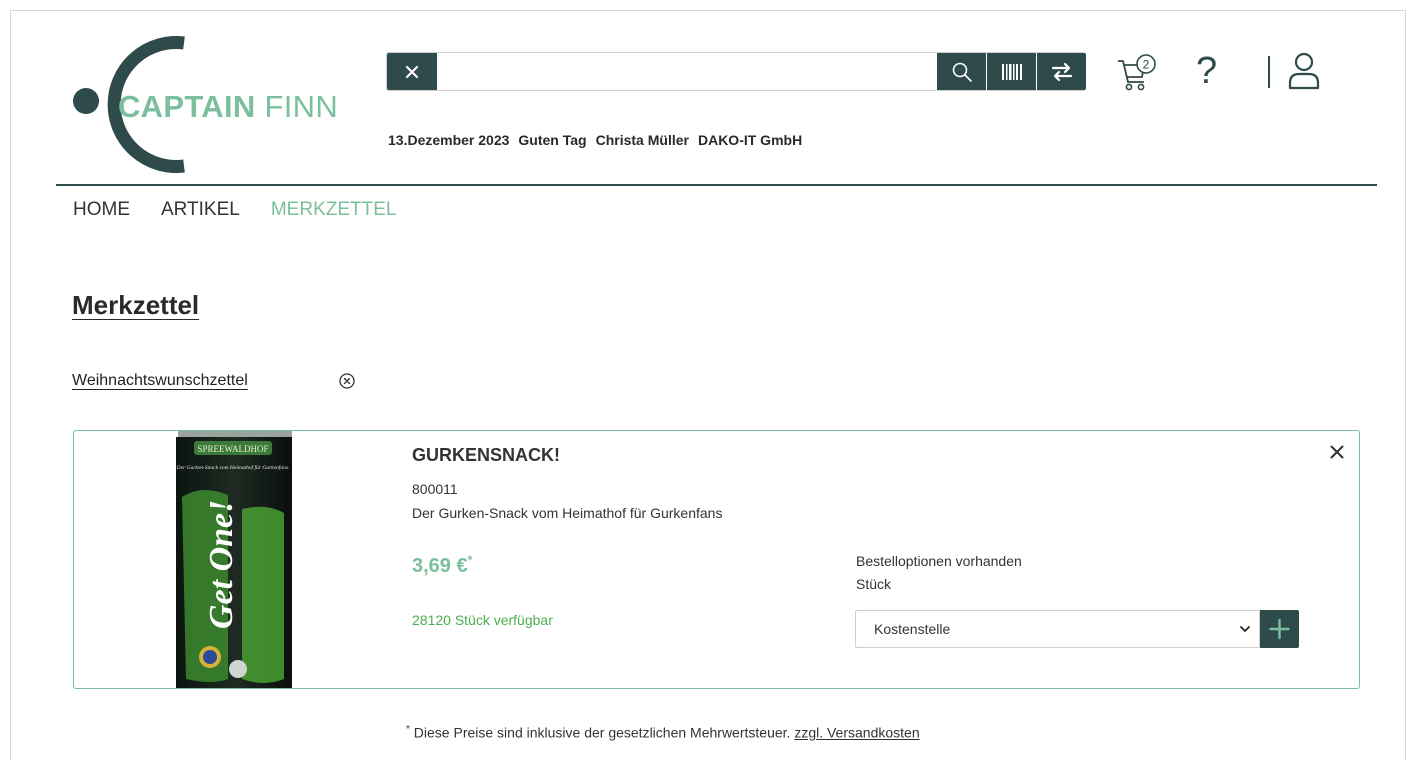 The image size is (1416, 760). What do you see at coordinates (232, 449) in the screenshot?
I see `svg-text: SPREEWALDHOF` at bounding box center [232, 449].